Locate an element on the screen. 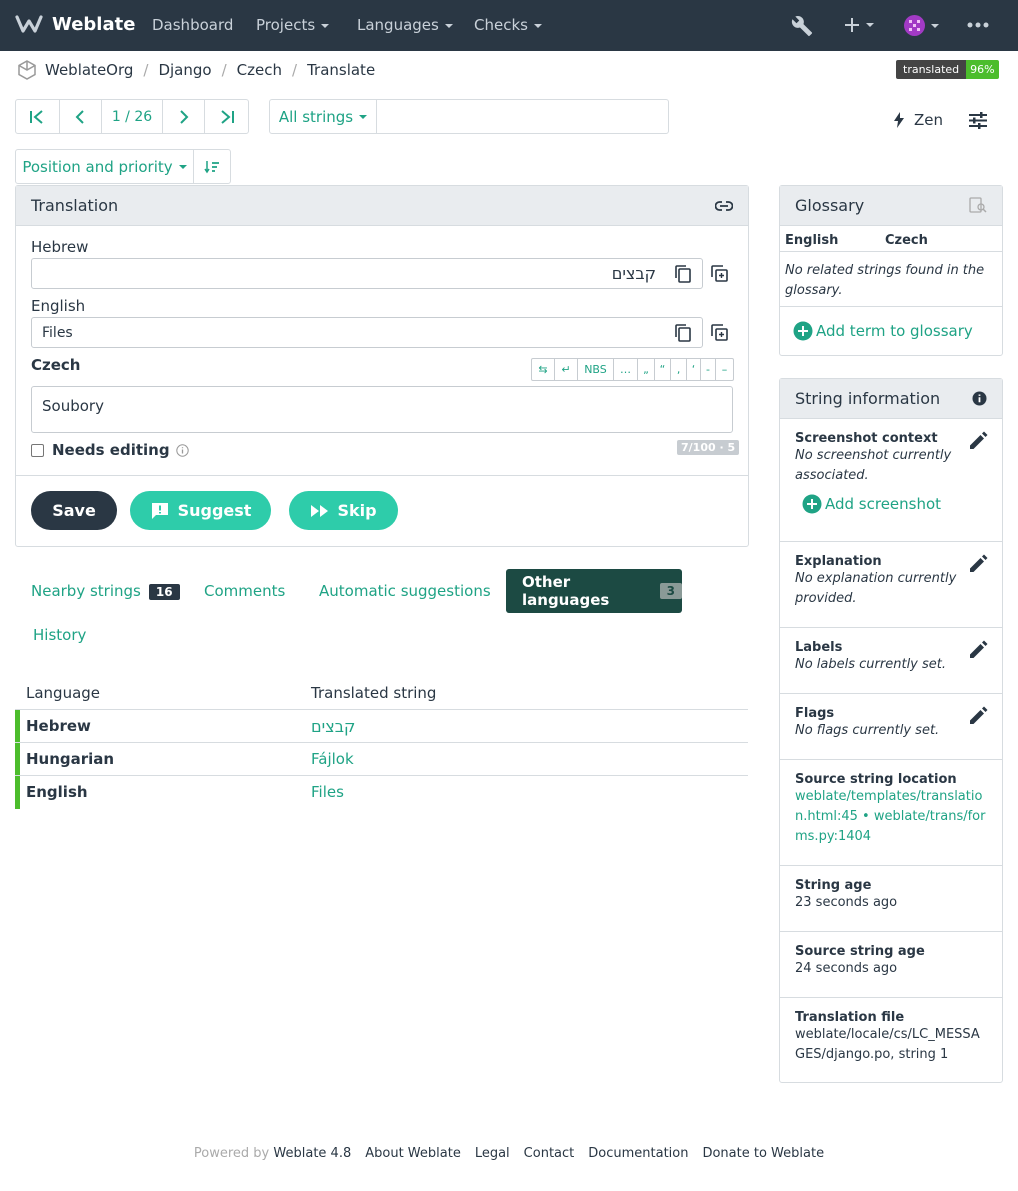  last-page-icon is located at coordinates (227, 116).